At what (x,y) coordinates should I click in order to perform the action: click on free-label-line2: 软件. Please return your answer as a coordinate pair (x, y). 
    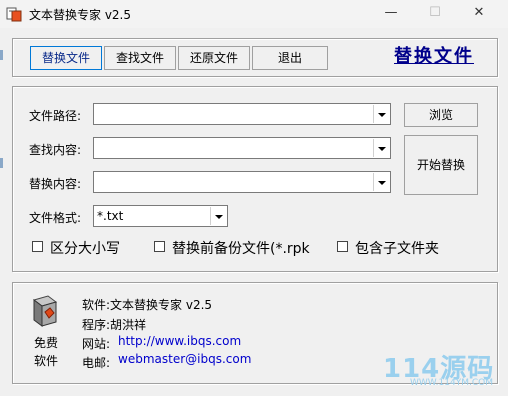
    Looking at the image, I should click on (46, 361).